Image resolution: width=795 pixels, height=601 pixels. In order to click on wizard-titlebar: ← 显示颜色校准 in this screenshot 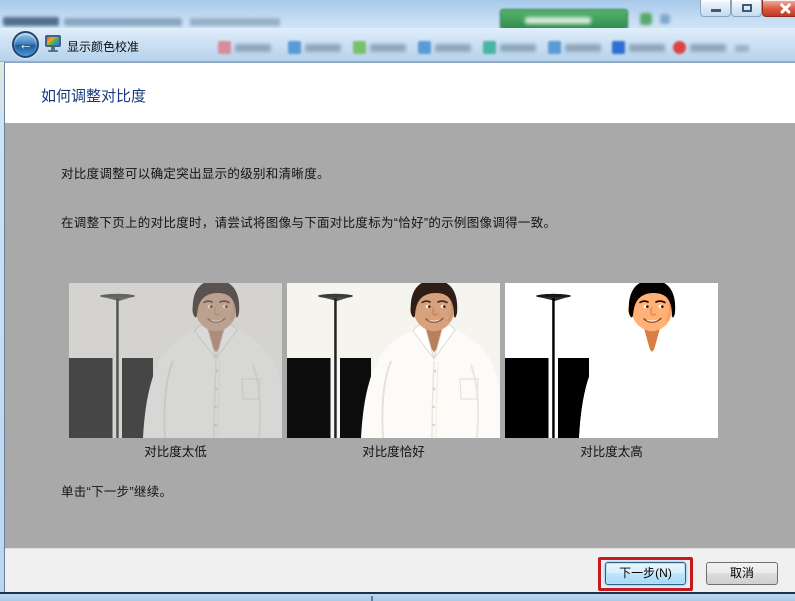, I will do `click(397, 45)`.